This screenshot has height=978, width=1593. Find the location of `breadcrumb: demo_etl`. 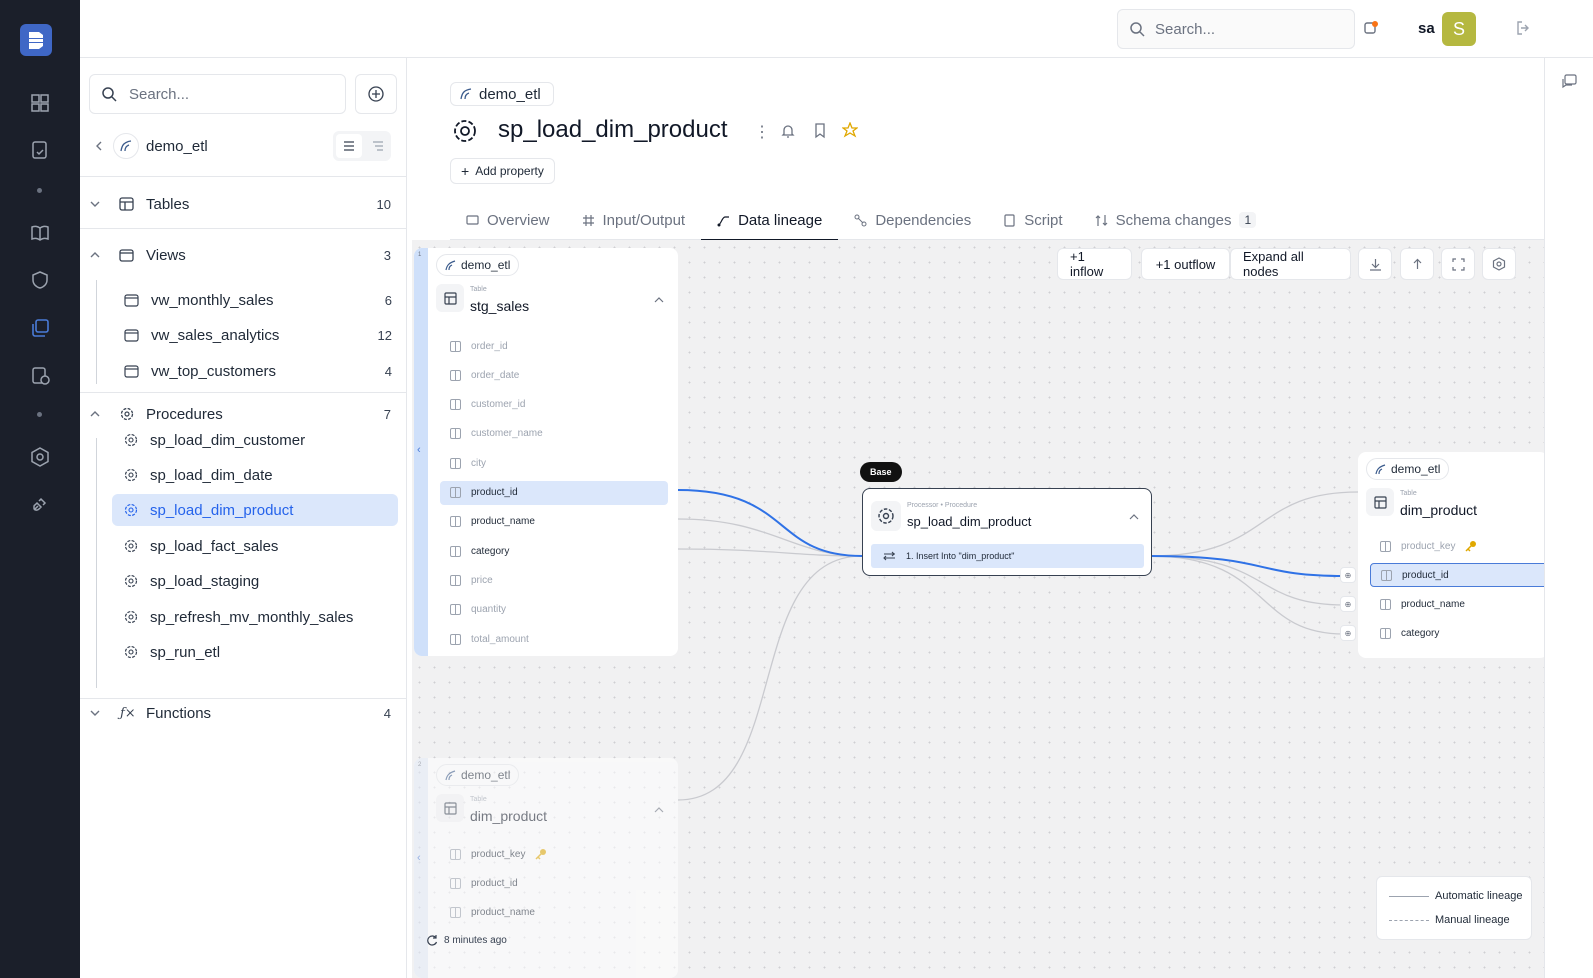

breadcrumb: demo_etl is located at coordinates (502, 94).